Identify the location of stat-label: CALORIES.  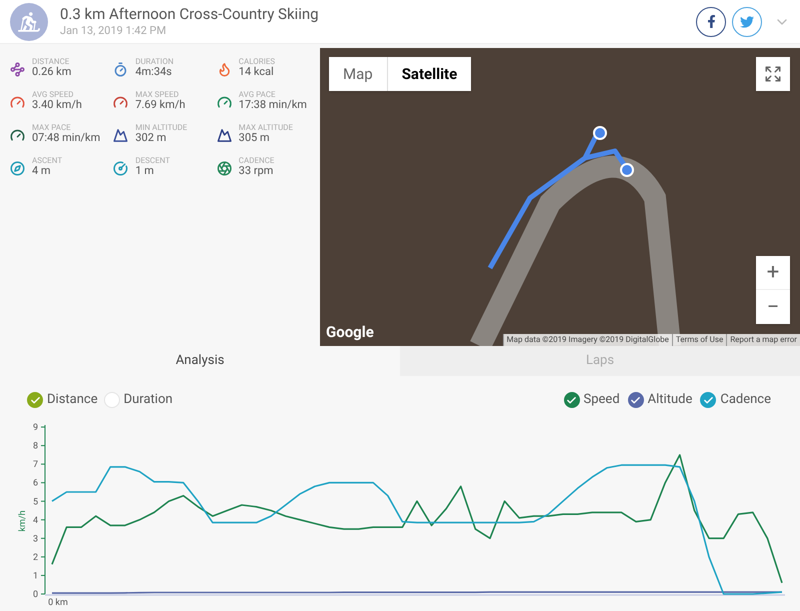
(257, 62).